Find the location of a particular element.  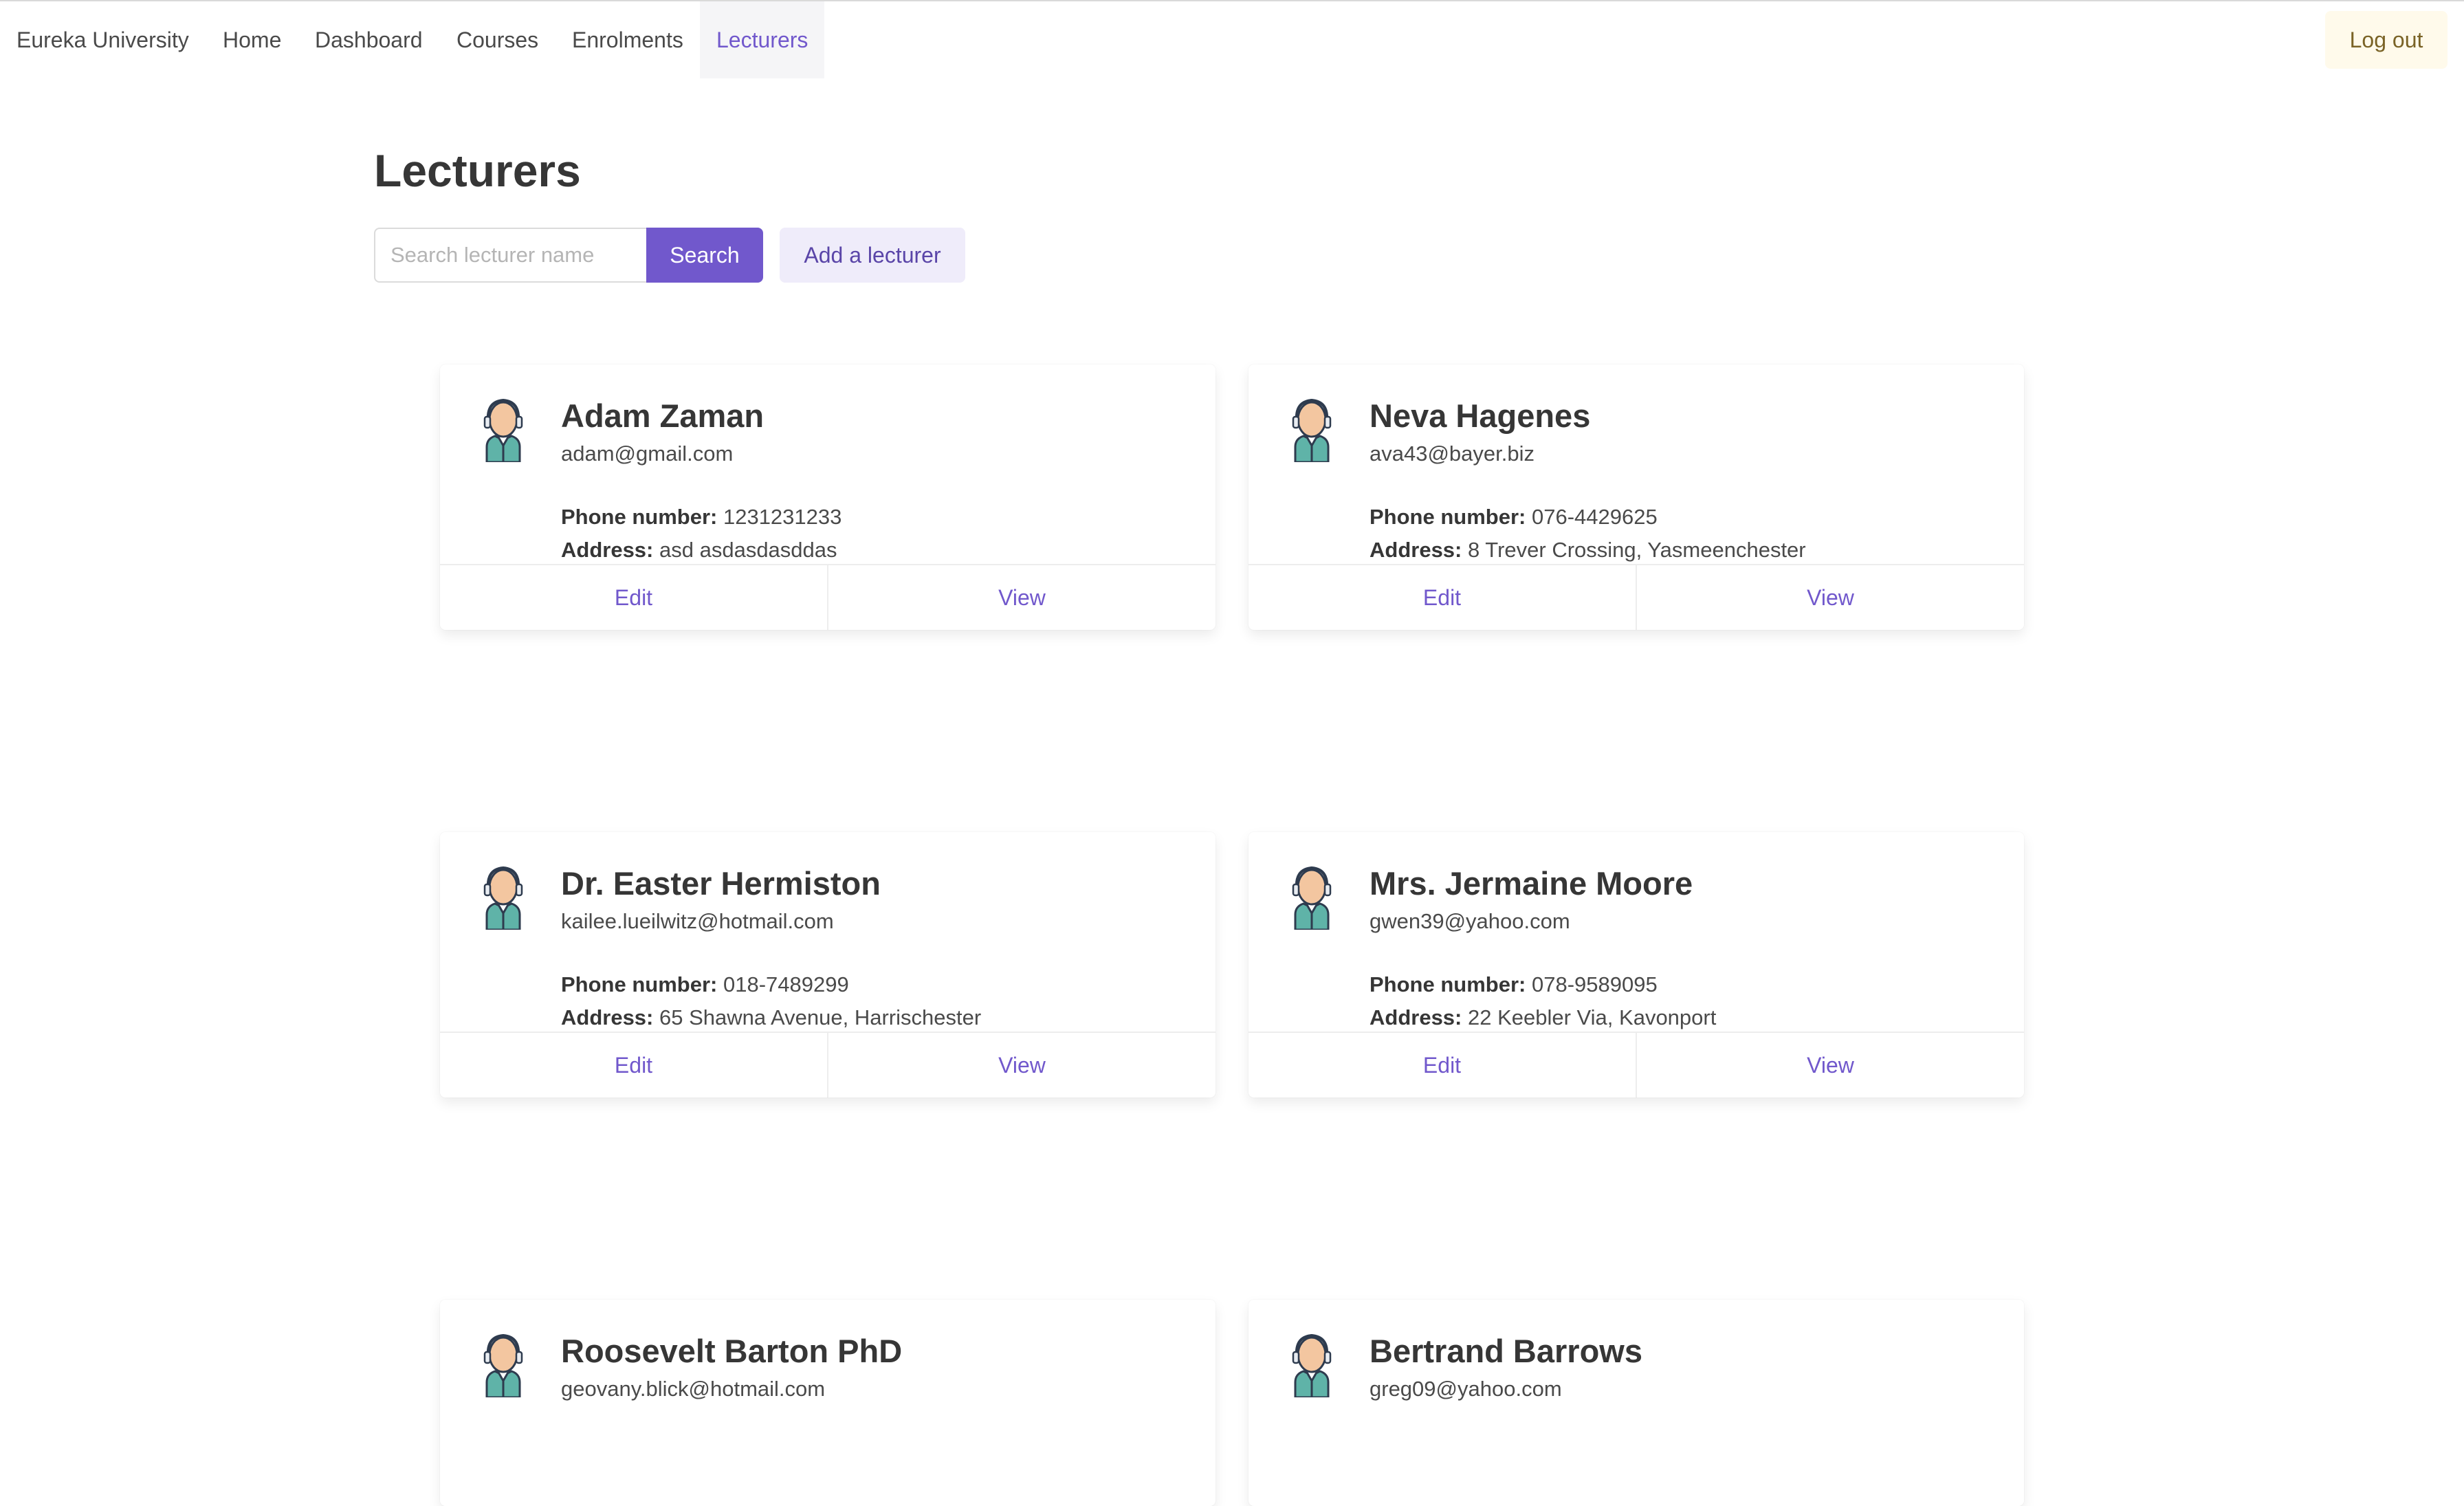

lecturer-name: Adam Zaman is located at coordinates (662, 415).